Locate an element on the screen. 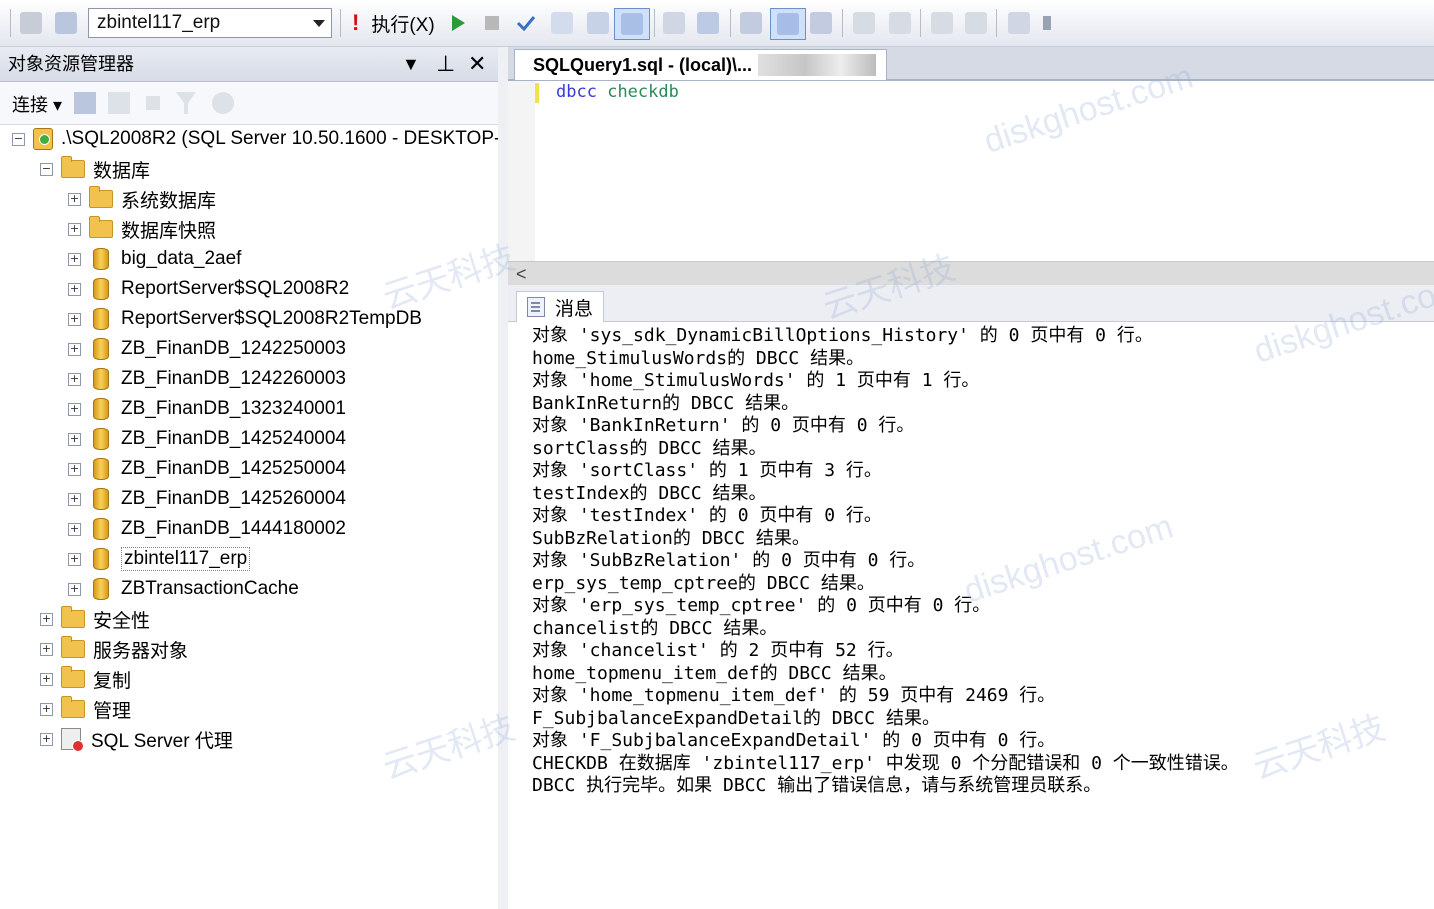  toolbar-overflow-icon is located at coordinates (1047, 23).